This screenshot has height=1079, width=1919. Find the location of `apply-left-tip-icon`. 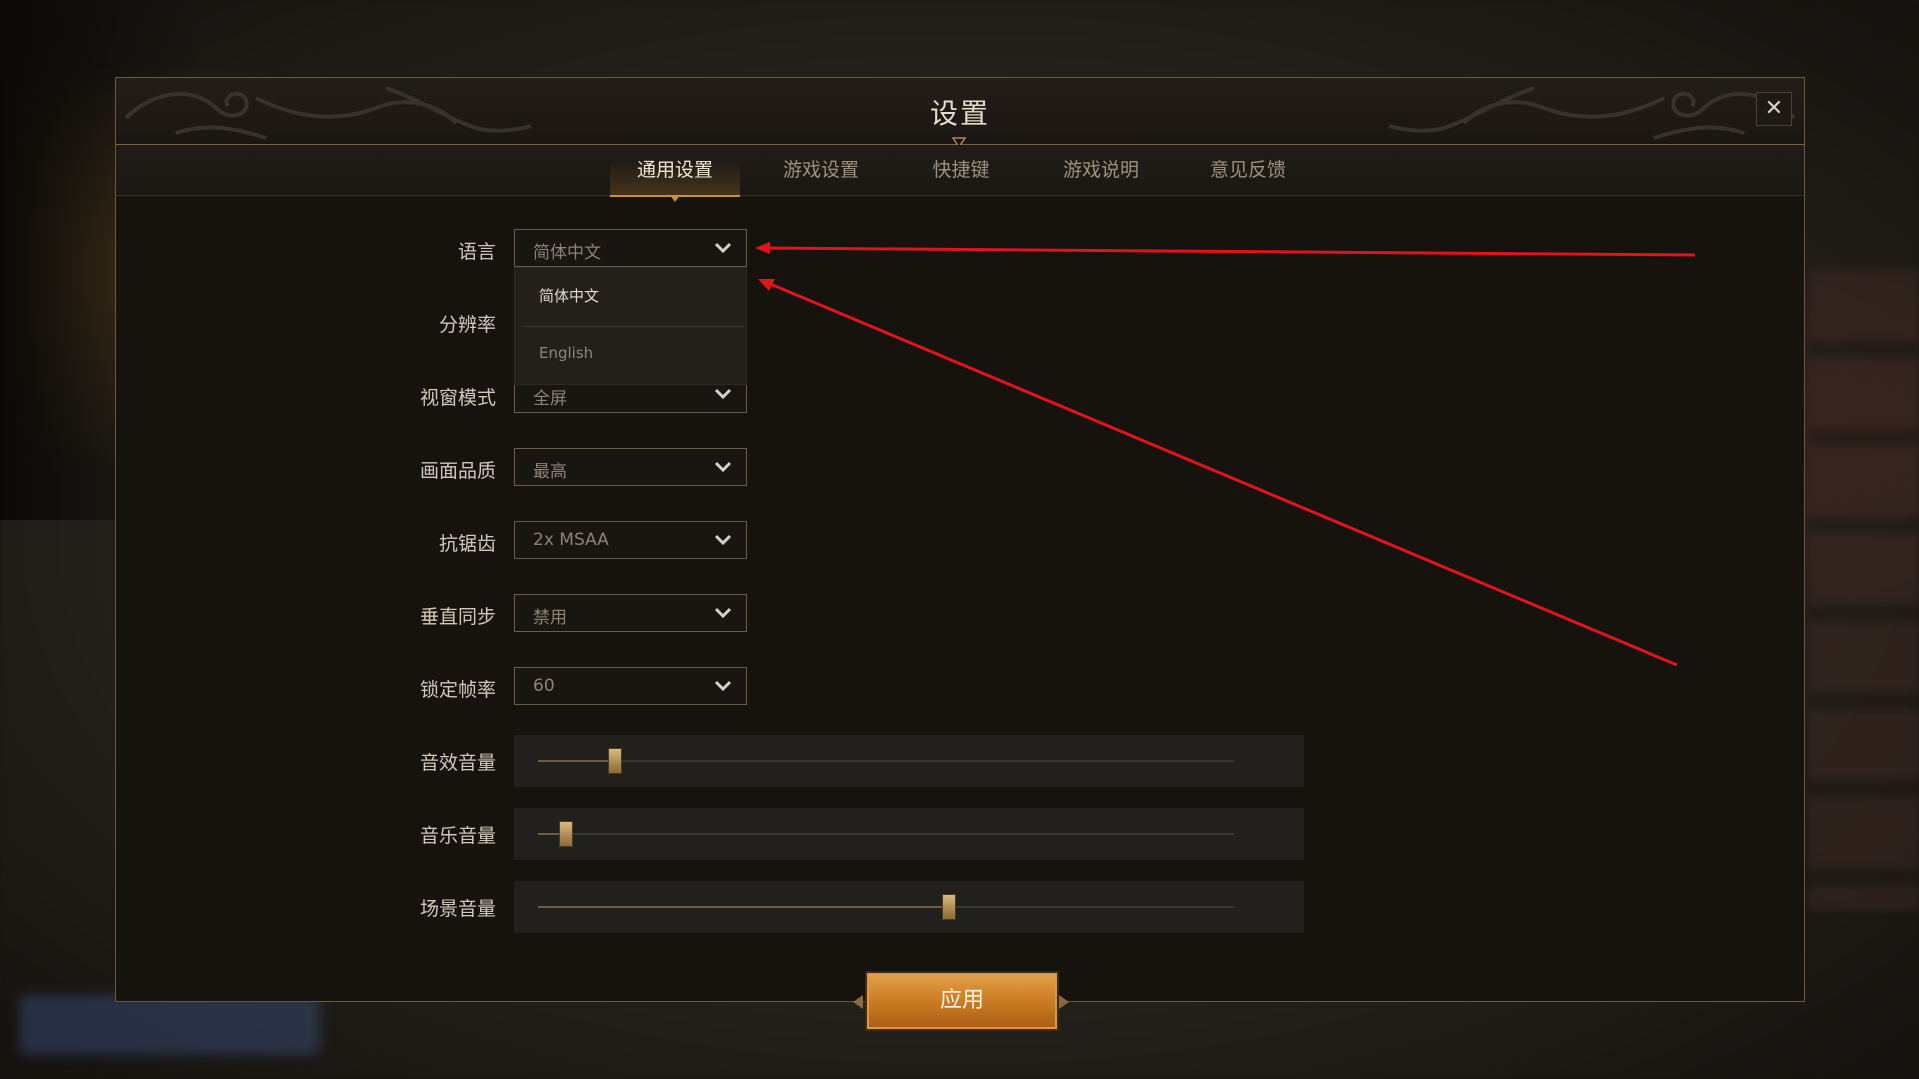

apply-left-tip-icon is located at coordinates (858, 1002).